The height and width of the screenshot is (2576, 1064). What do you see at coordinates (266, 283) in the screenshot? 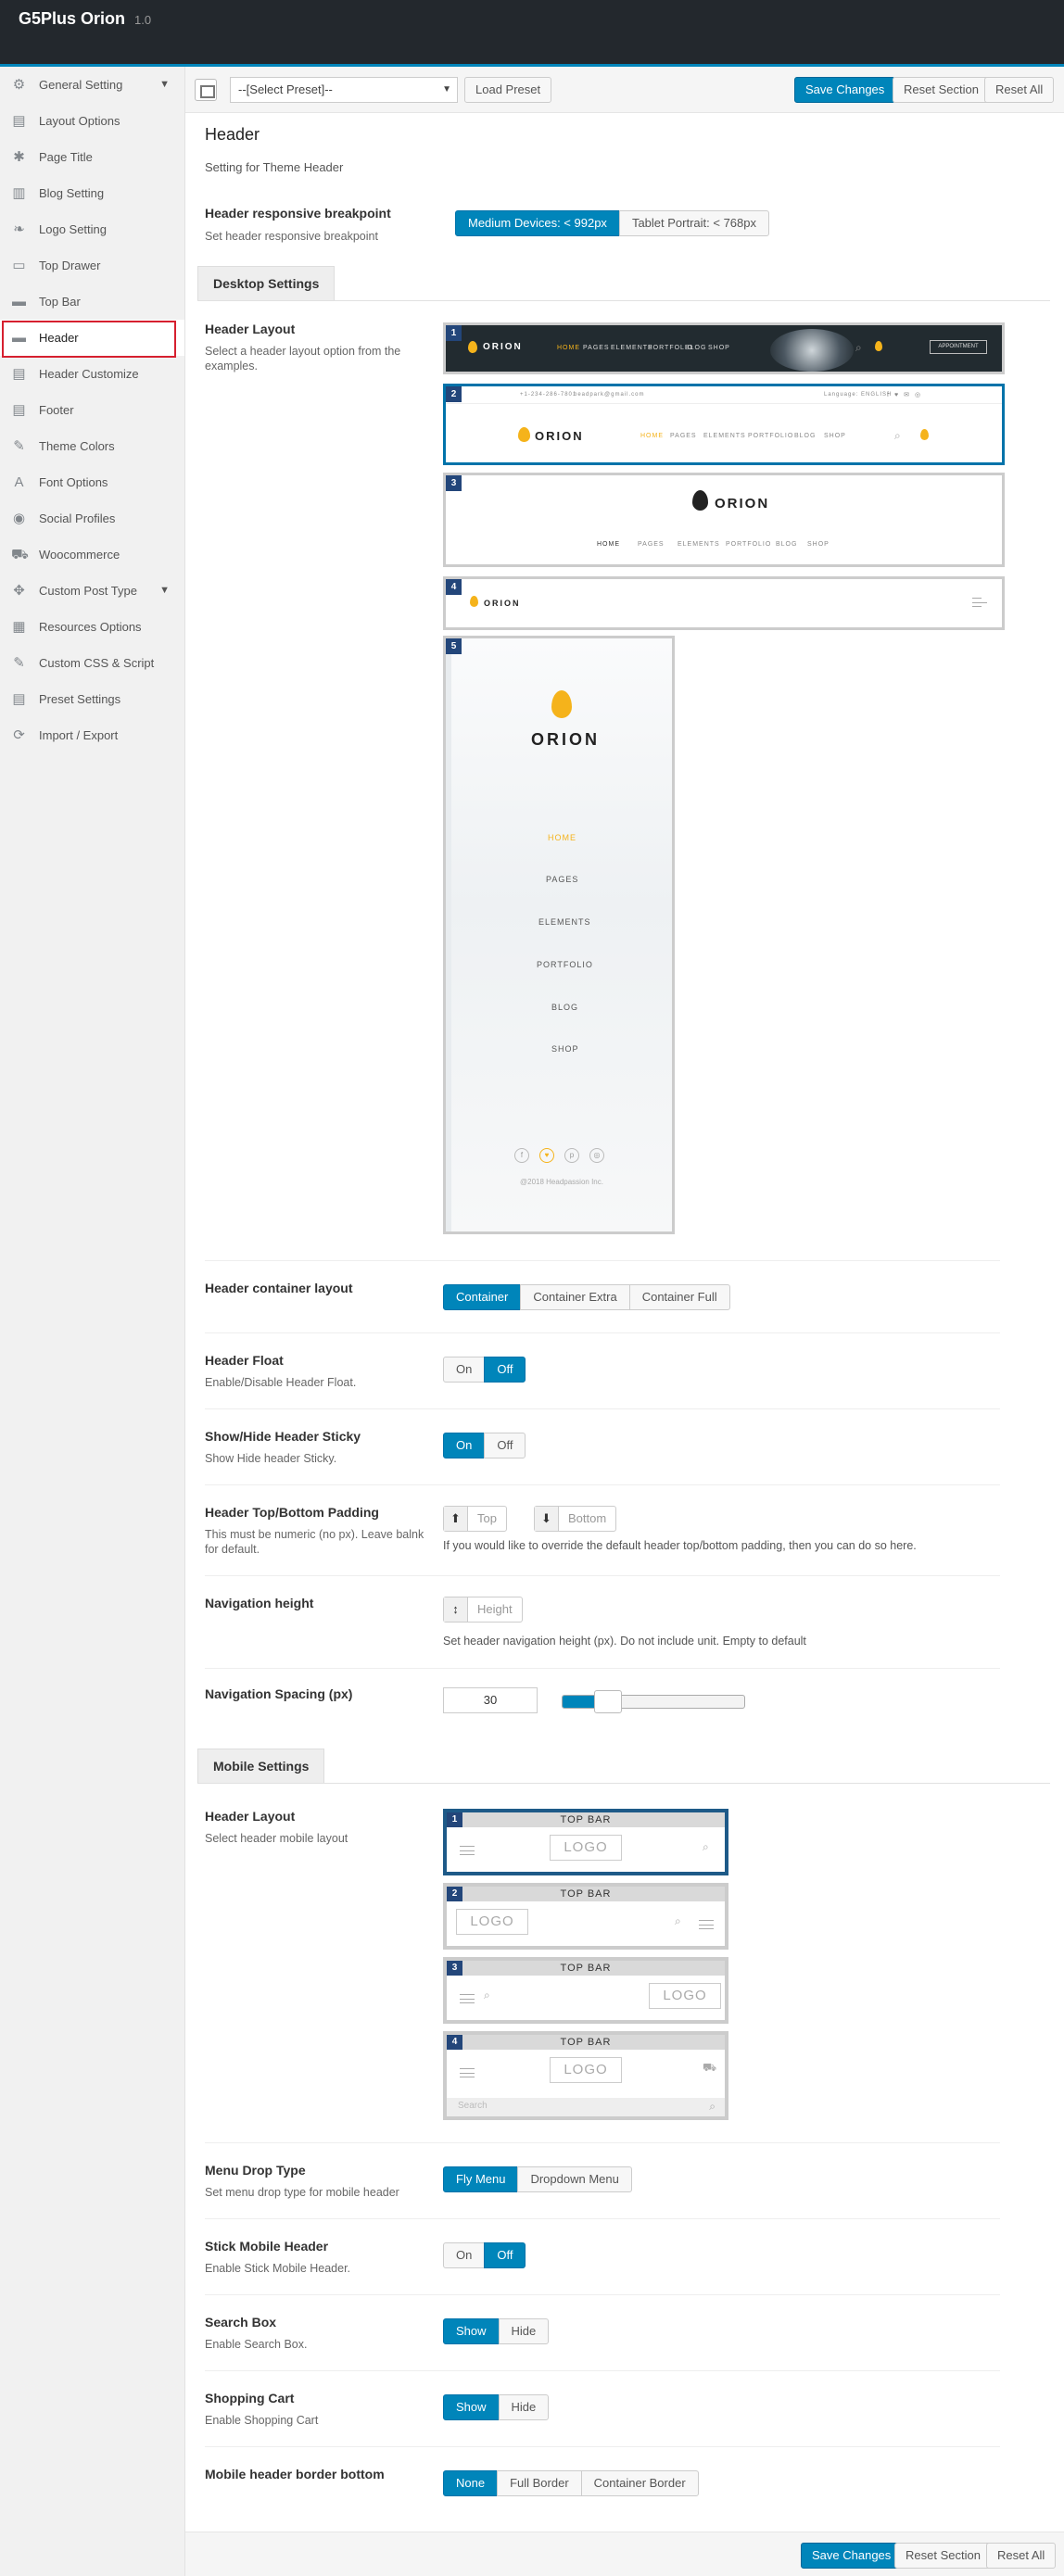
I see `tab-desktop-settings: Desktop Settings` at bounding box center [266, 283].